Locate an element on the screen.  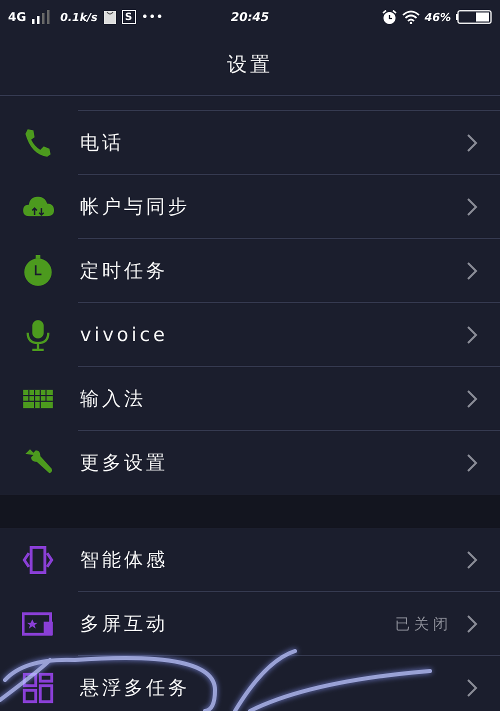
setting-label: 定时任务 is located at coordinates (273, 271).